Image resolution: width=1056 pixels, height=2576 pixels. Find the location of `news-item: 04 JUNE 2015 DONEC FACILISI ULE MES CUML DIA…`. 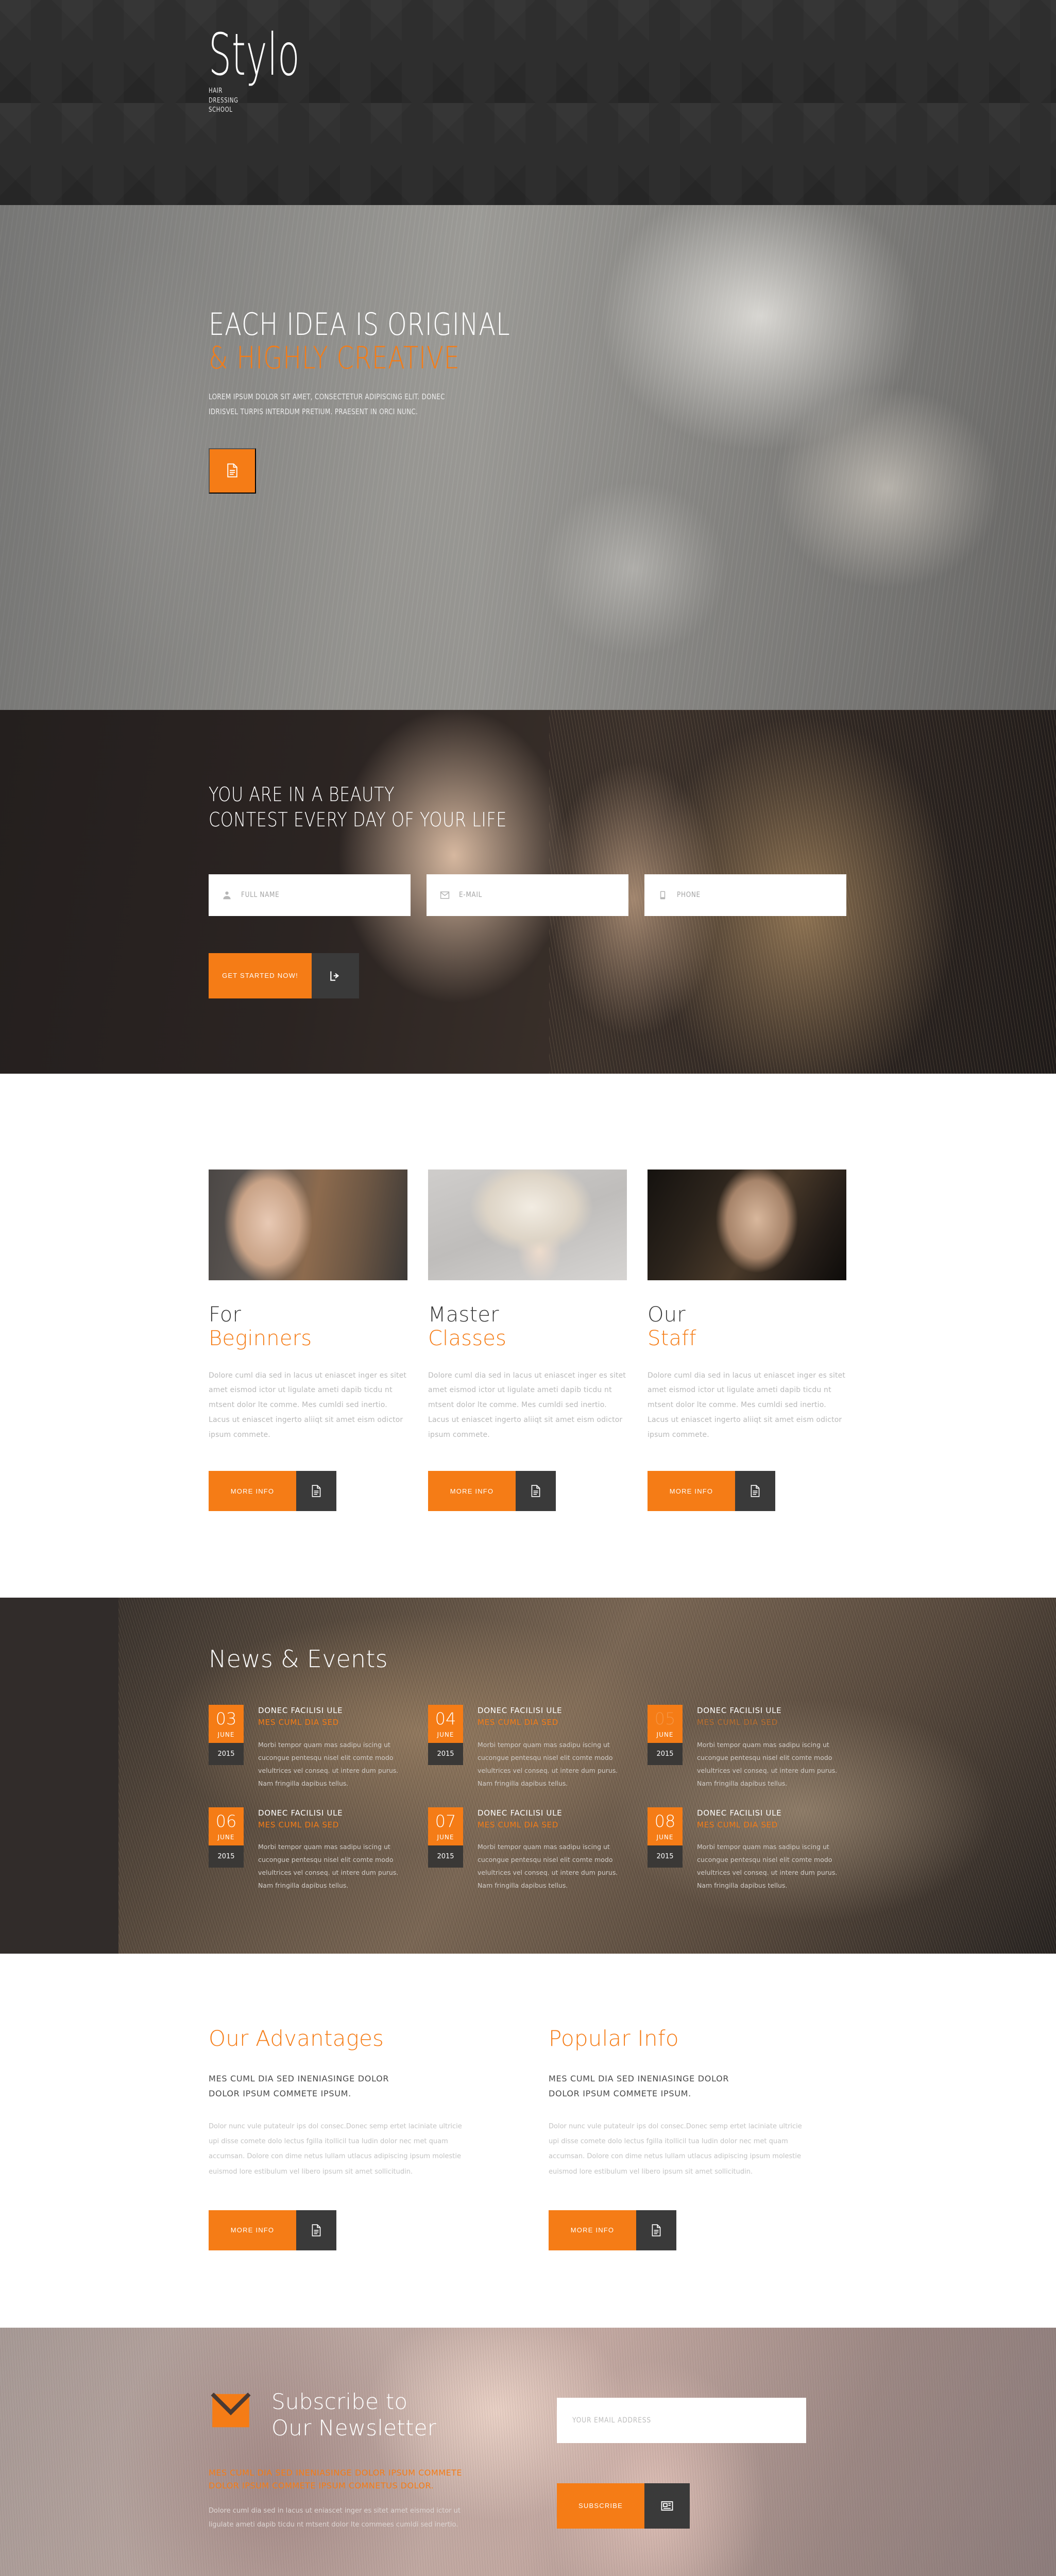

news-item: 04 JUNE 2015 DONEC FACILISI ULE MES CUML DIA… is located at coordinates (528, 1747).